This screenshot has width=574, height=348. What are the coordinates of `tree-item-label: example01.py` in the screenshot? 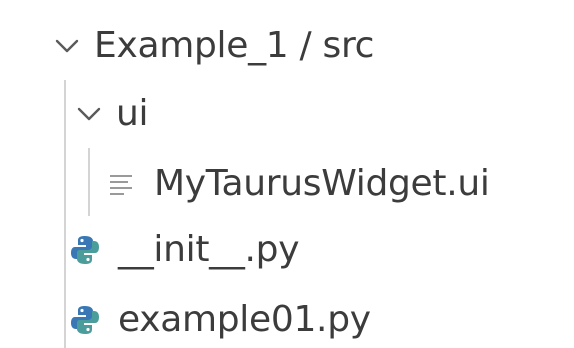 It's located at (244, 319).